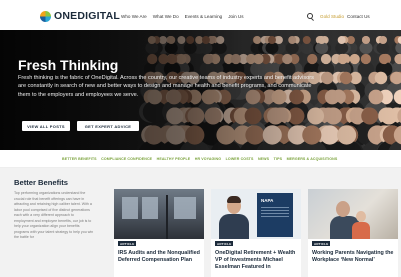  I want to click on nav-what-we-do: What We Do, so click(166, 16).